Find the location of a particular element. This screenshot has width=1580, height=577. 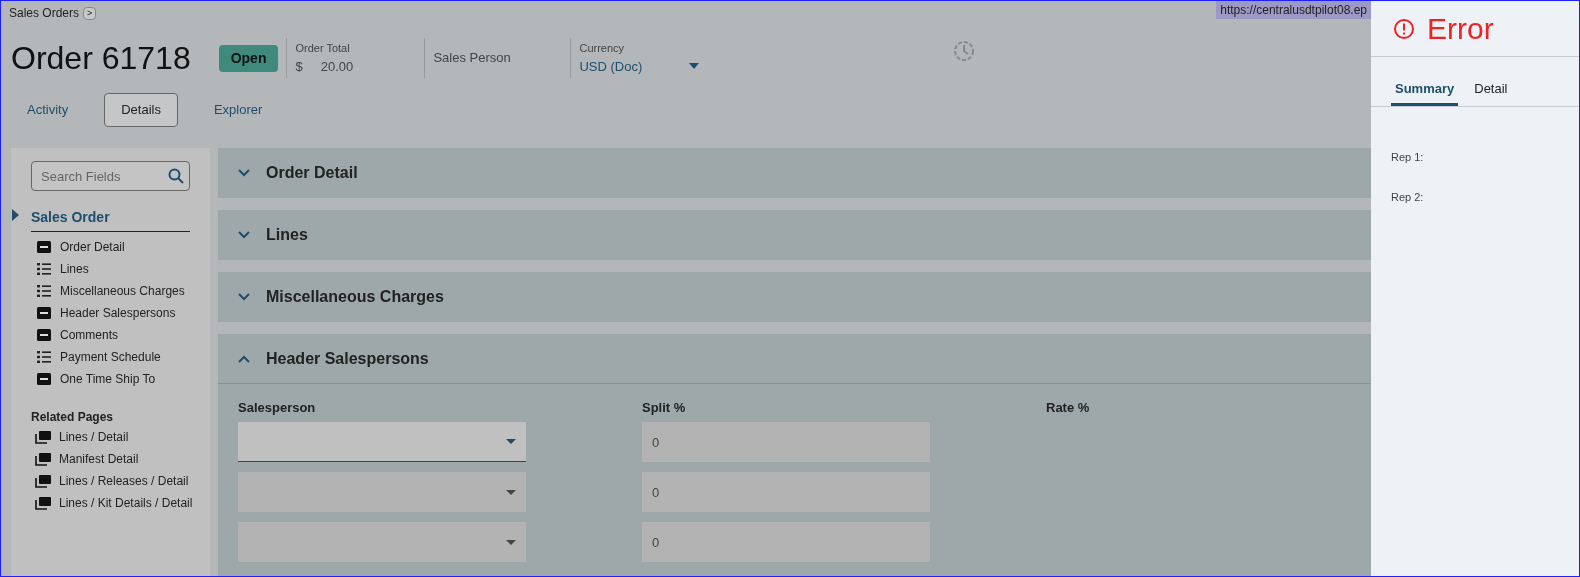

column-header: Split % is located at coordinates (664, 408).